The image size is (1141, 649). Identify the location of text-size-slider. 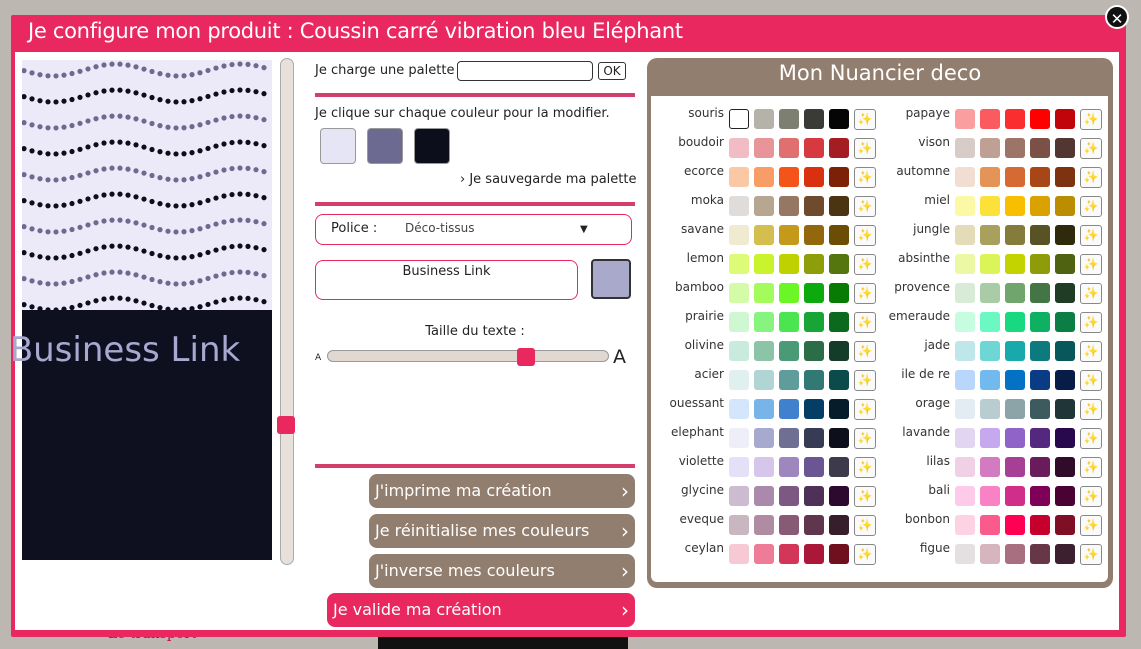
(468, 356).